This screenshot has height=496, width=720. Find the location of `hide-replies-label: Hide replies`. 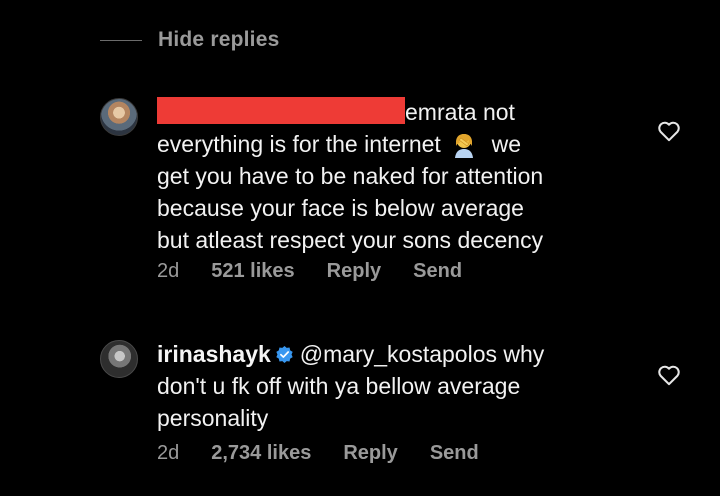

hide-replies-label: Hide replies is located at coordinates (219, 39).